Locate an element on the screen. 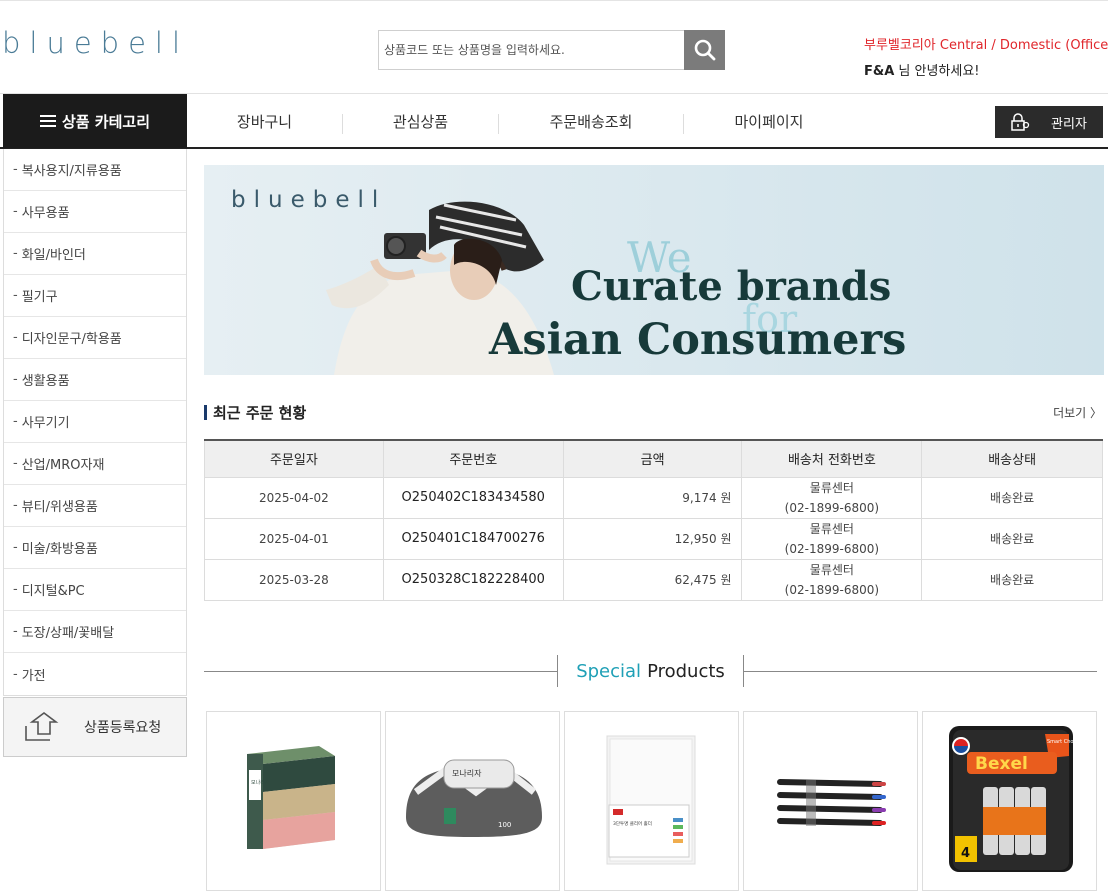 The width and height of the screenshot is (1108, 891). sidebar-item-stamps-awards-flowers: - 도장/상패/꽃배달 is located at coordinates (95, 632).